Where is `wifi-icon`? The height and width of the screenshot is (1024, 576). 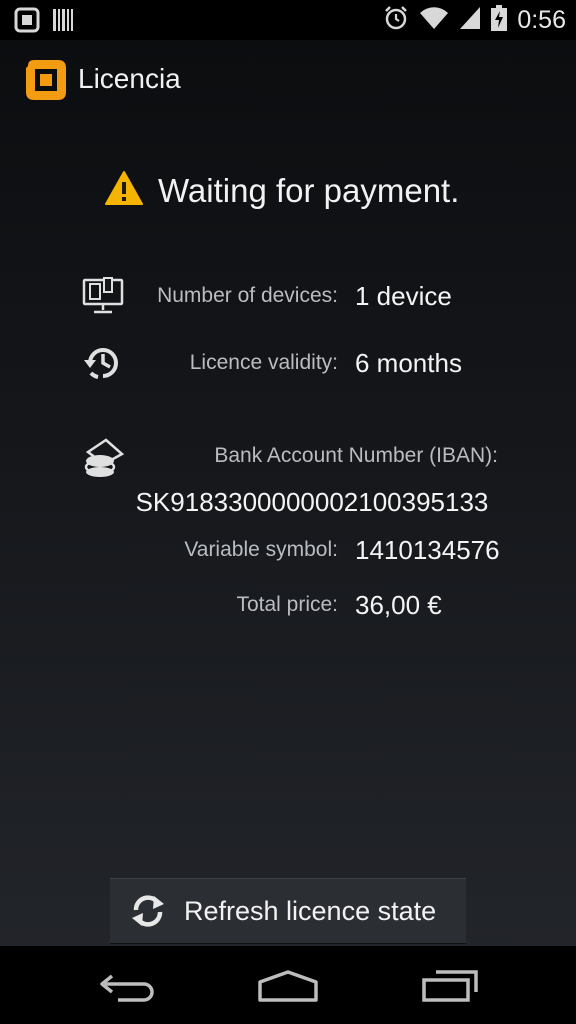
wifi-icon is located at coordinates (434, 20).